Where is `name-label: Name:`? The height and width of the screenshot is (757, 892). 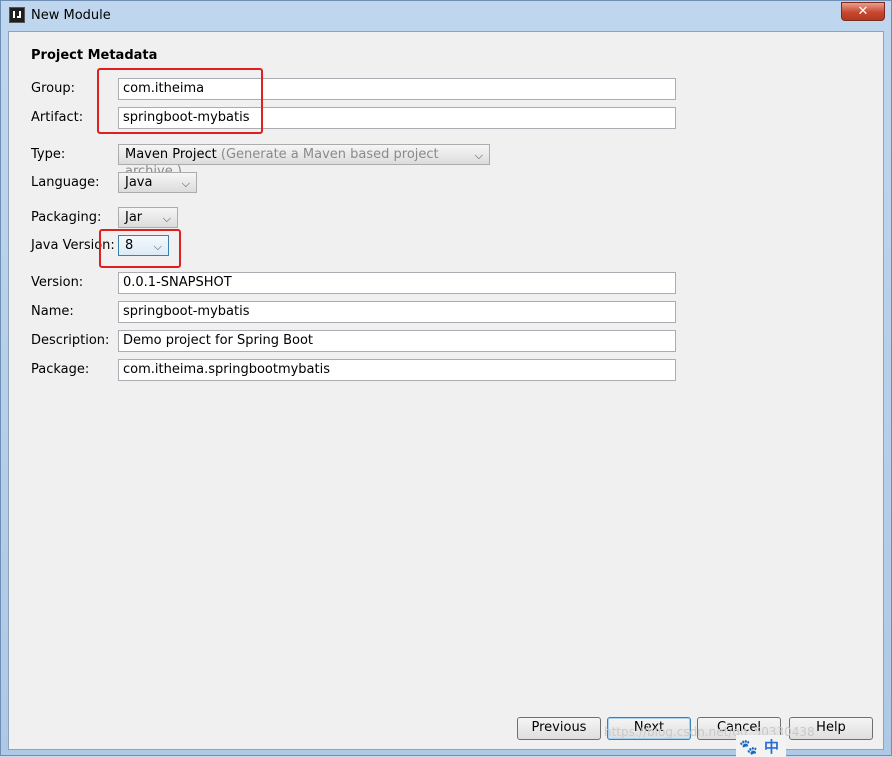 name-label: Name: is located at coordinates (52, 311).